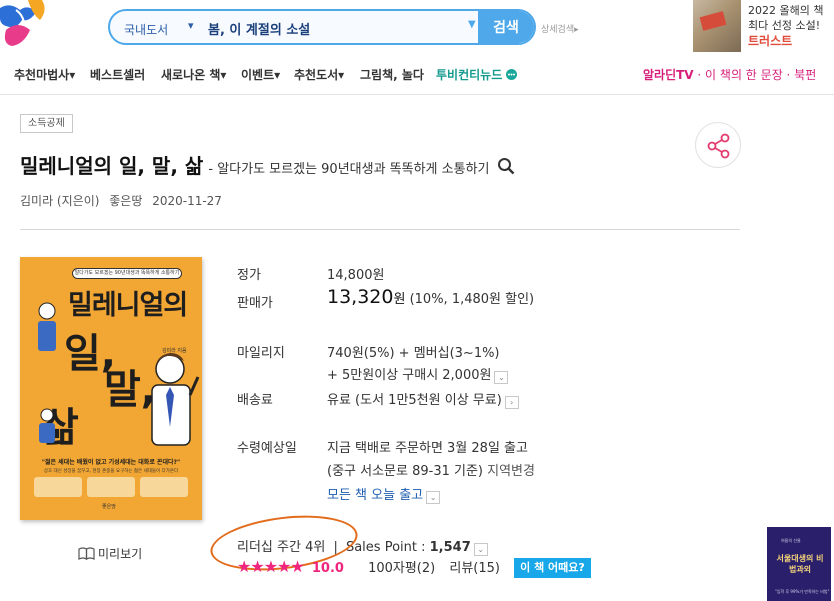 This screenshot has width=834, height=601. What do you see at coordinates (319, 74) in the screenshot?
I see `nav-item-recommended: 추천도서▾` at bounding box center [319, 74].